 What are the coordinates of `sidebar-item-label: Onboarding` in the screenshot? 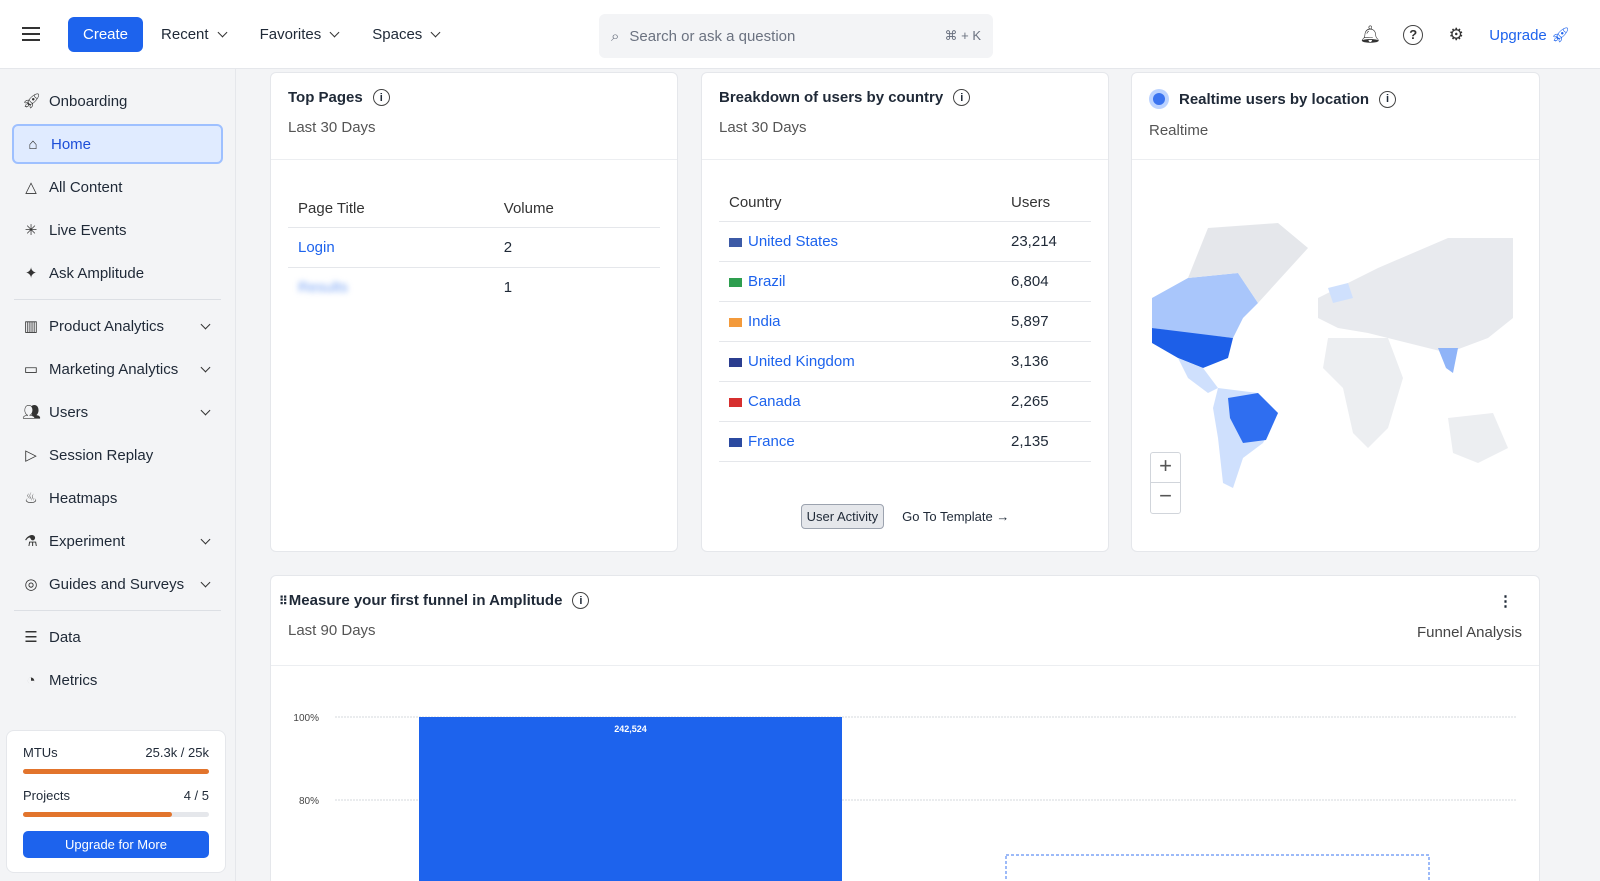 It's located at (88, 101).